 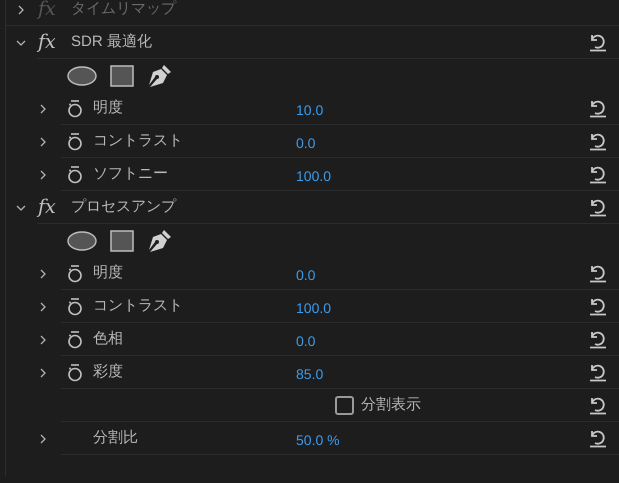 What do you see at coordinates (310, 374) in the screenshot?
I see `param-value: 85.0` at bounding box center [310, 374].